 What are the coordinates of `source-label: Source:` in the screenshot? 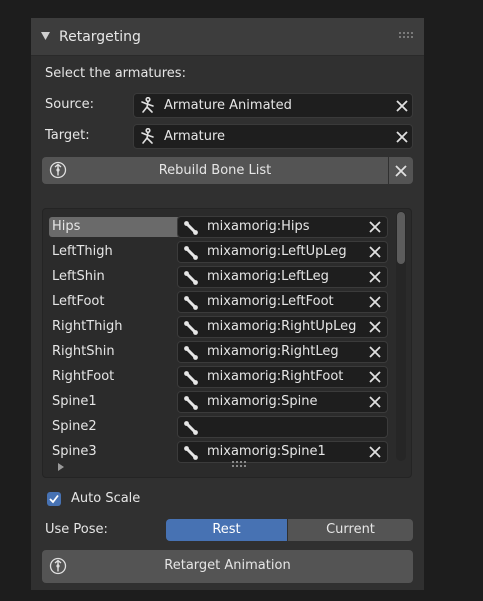 It's located at (70, 104).